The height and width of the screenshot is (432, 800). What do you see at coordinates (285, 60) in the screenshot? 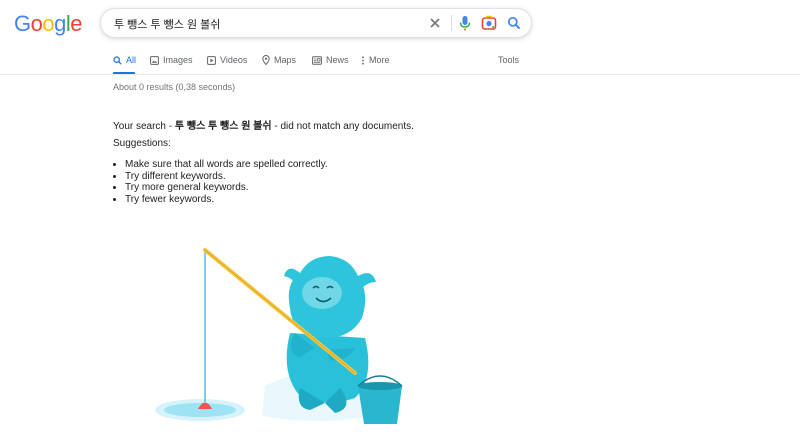
I see `tab-label: Maps` at bounding box center [285, 60].